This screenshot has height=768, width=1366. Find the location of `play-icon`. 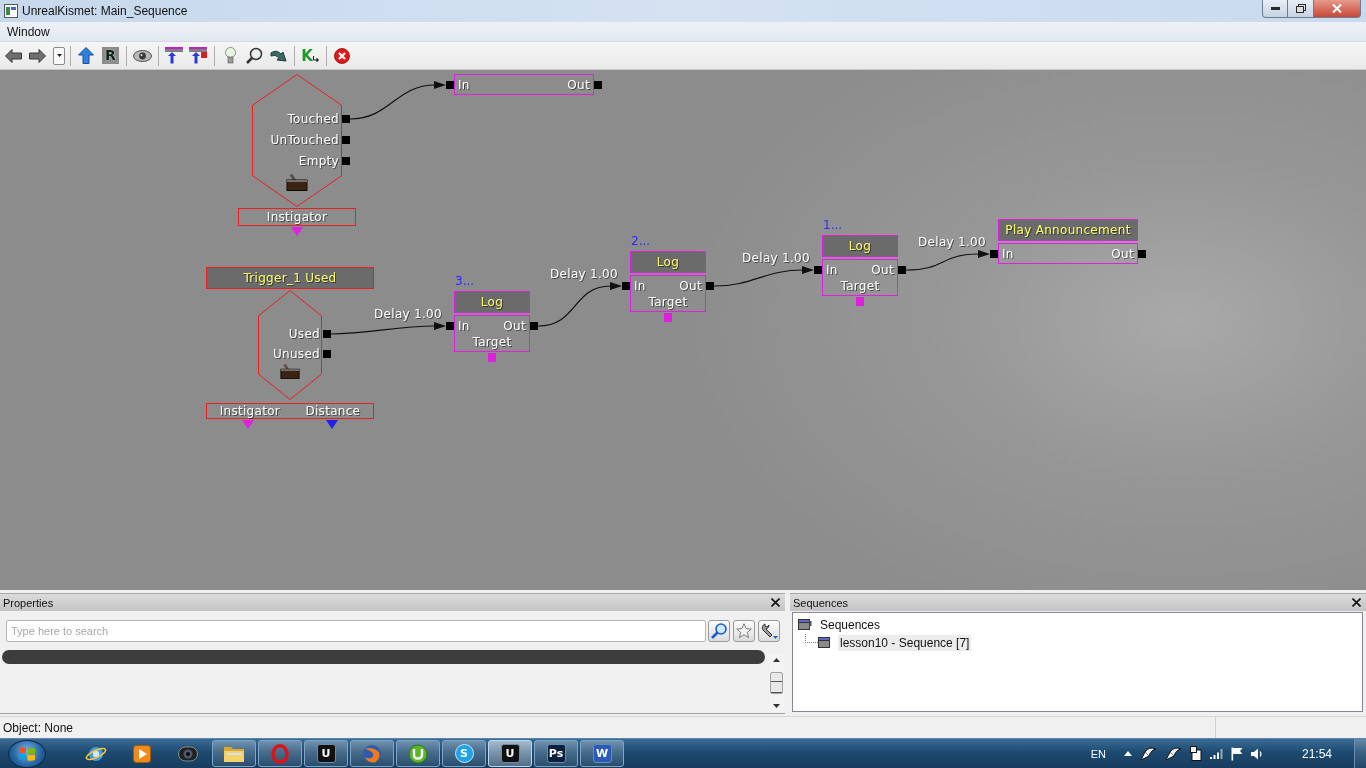

play-icon is located at coordinates (142, 753).